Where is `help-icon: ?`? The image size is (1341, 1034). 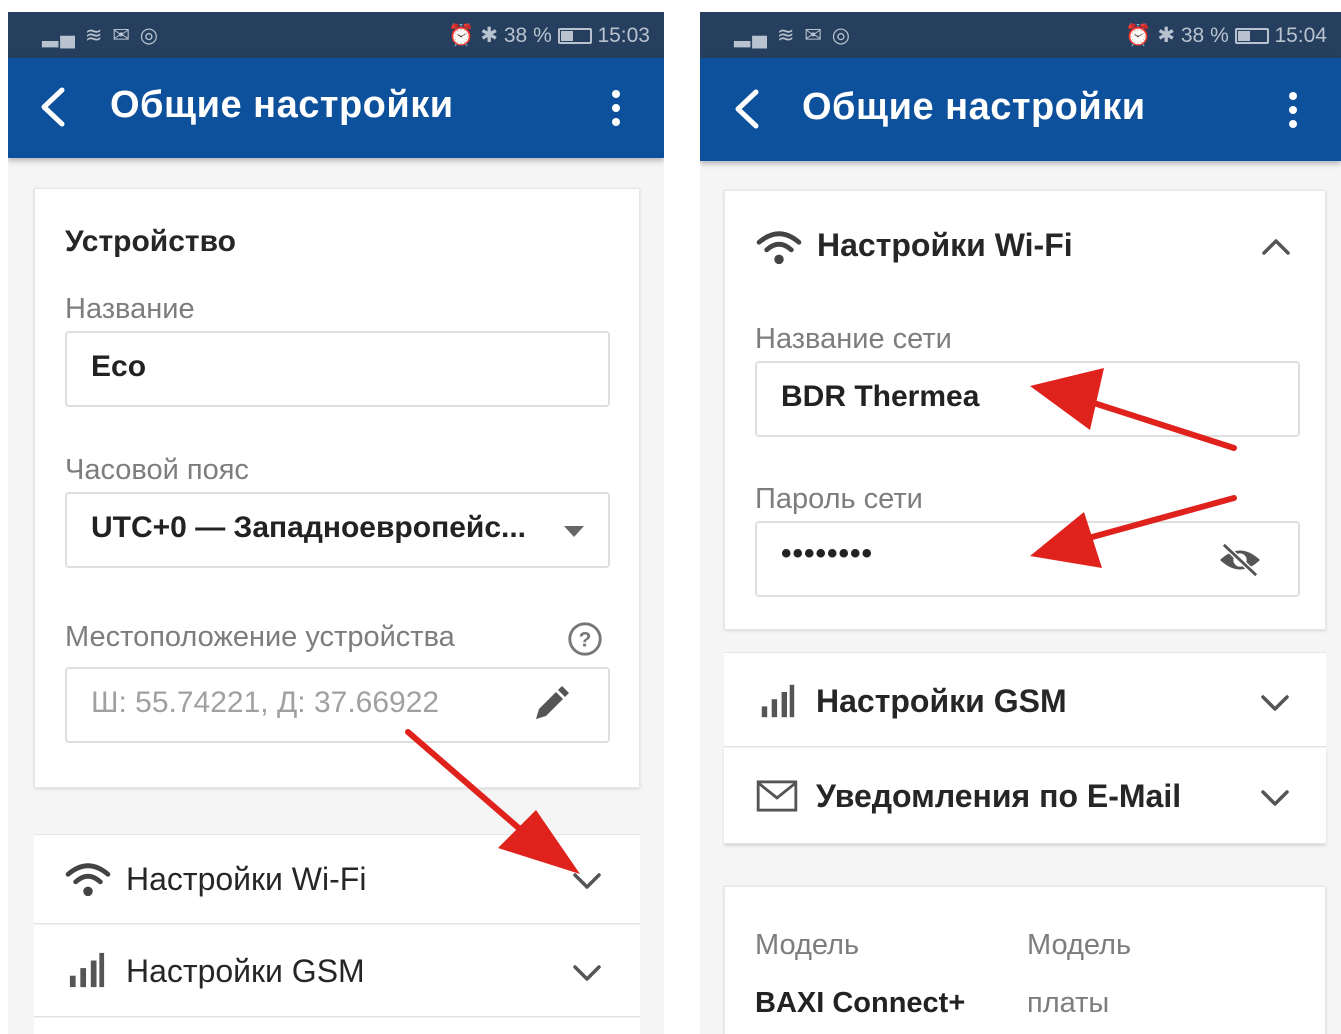 help-icon: ? is located at coordinates (585, 639).